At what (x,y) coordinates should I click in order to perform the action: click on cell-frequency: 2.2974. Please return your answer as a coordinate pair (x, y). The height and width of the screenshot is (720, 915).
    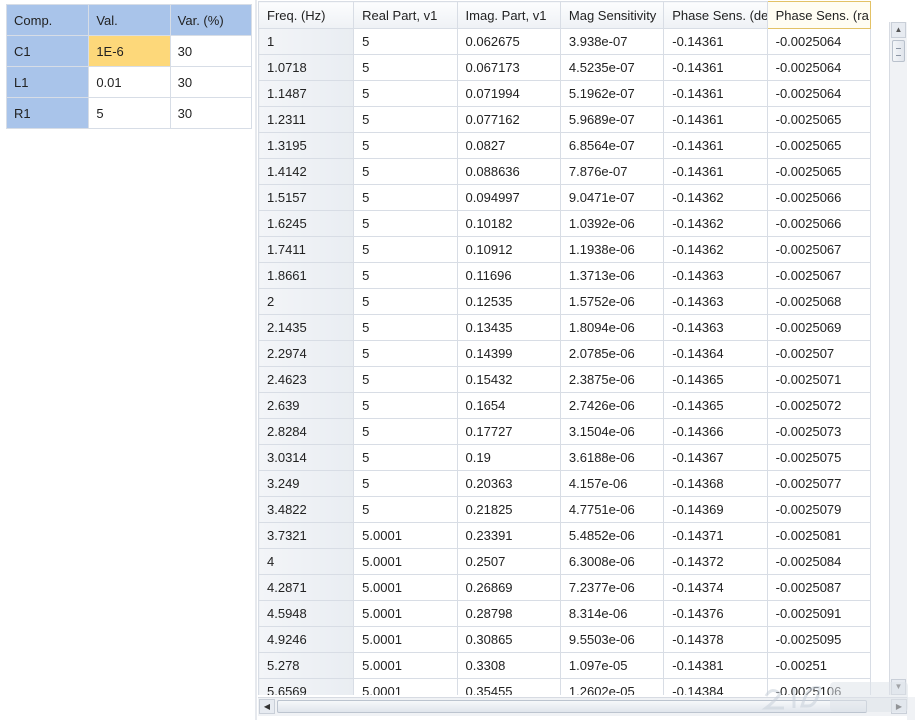
    Looking at the image, I should click on (306, 353).